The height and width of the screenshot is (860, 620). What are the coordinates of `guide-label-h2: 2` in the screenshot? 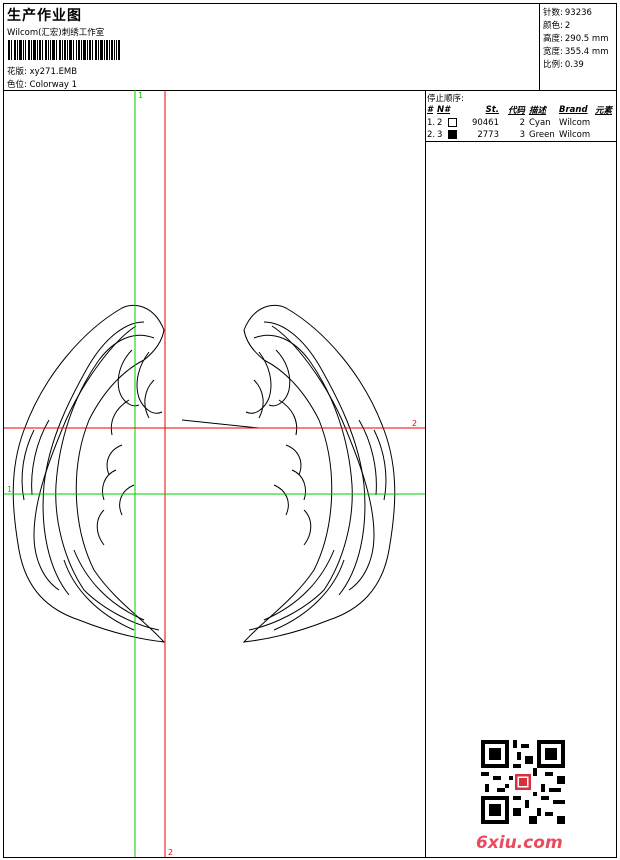 It's located at (414, 423).